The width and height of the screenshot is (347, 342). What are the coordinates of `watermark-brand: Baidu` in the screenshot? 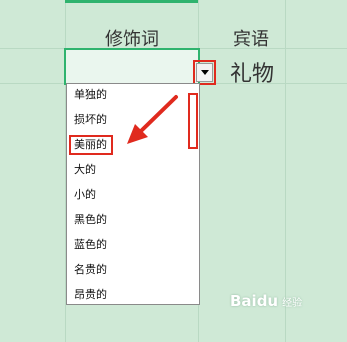 It's located at (254, 301).